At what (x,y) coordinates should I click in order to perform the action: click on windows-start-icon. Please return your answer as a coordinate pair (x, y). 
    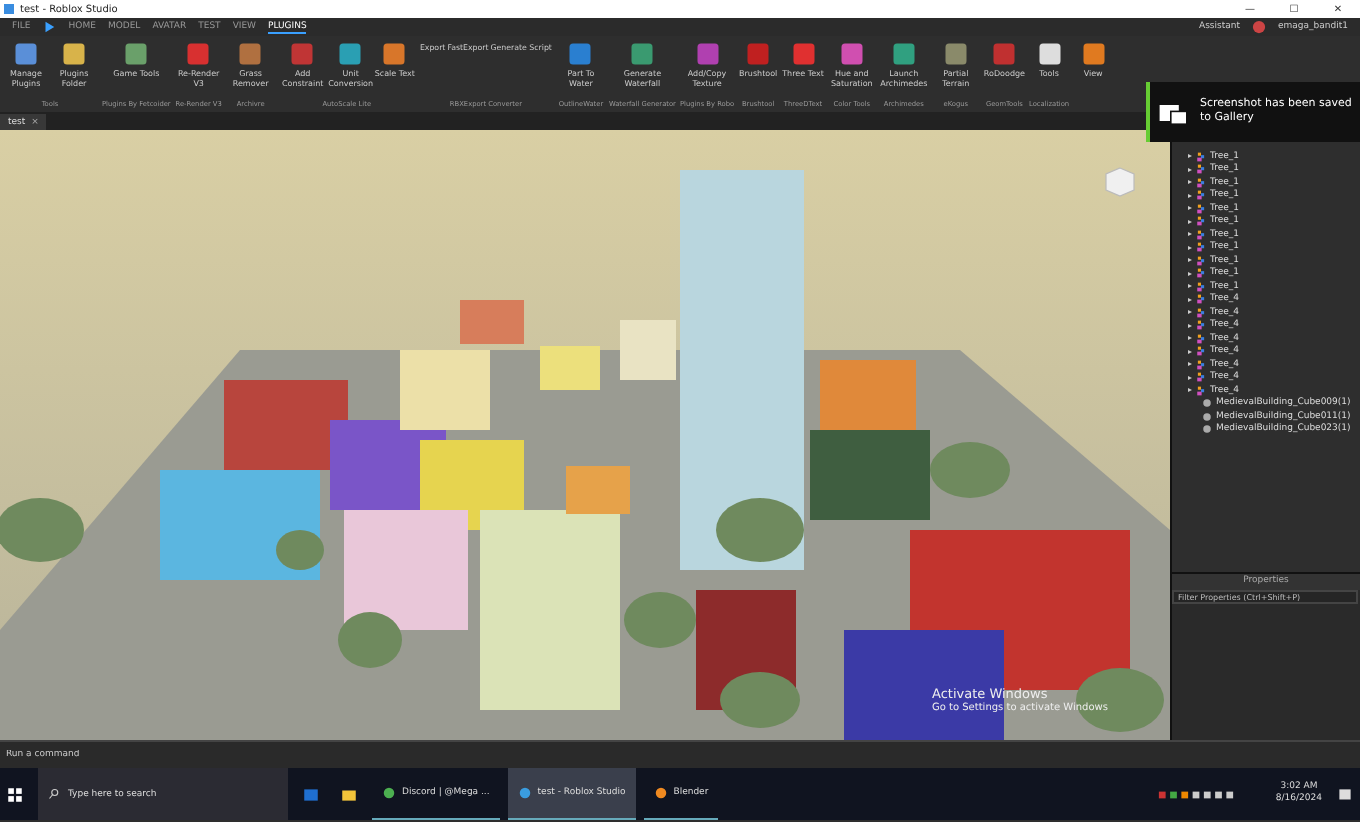
    Looking at the image, I should click on (15, 794).